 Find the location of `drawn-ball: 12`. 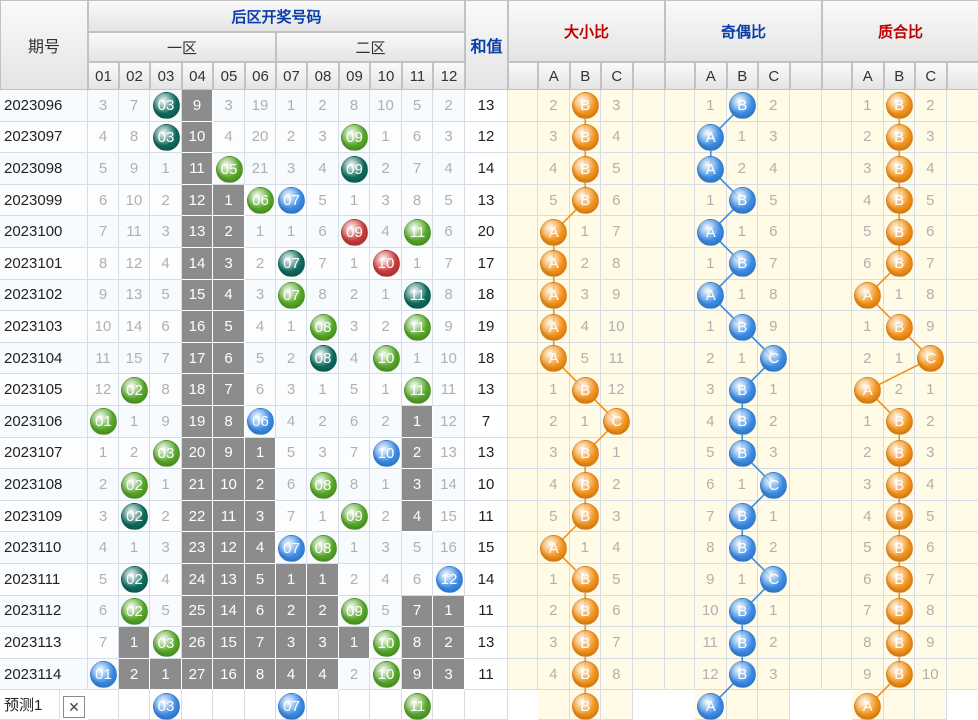

drawn-ball: 12 is located at coordinates (449, 580).